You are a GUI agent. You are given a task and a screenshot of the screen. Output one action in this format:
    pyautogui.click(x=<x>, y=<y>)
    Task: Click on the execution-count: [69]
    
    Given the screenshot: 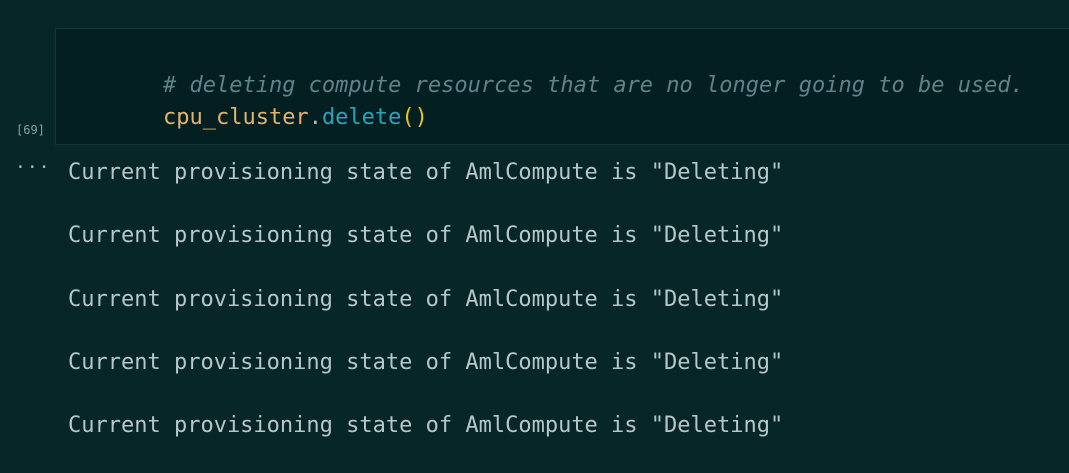 What is the action you would take?
    pyautogui.click(x=30, y=130)
    